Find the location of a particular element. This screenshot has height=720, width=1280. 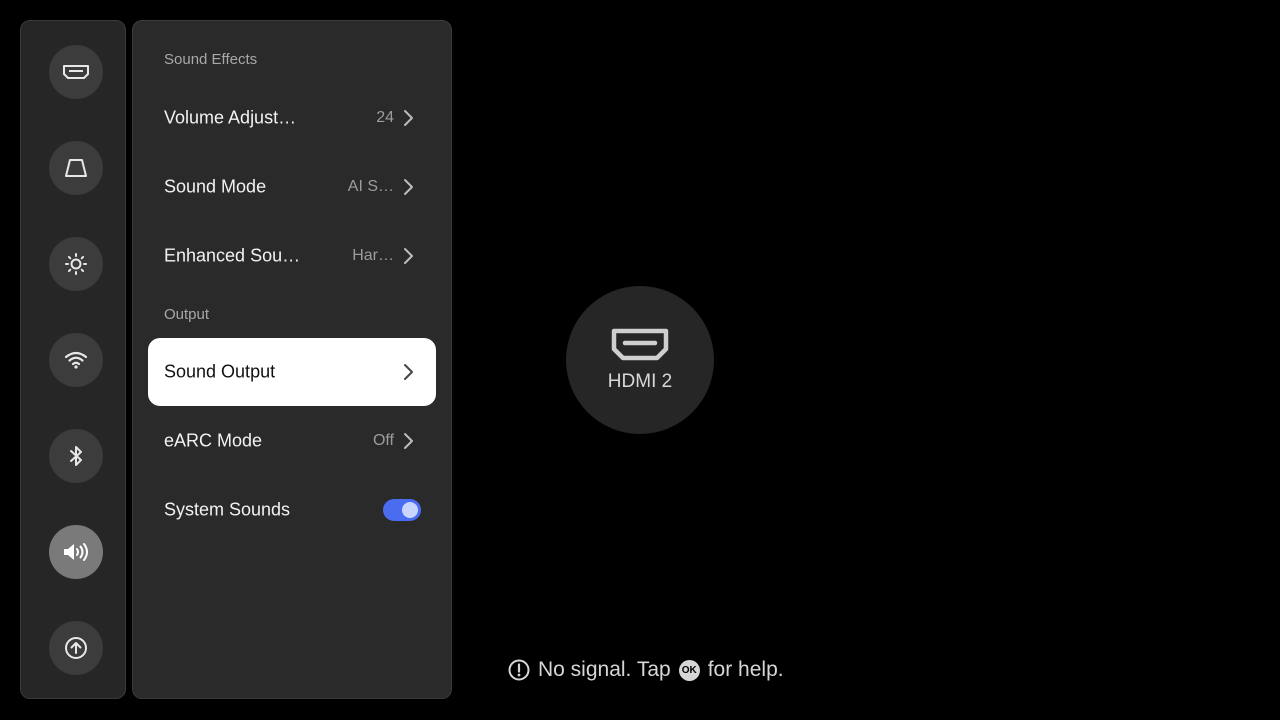

hdmi-icon is located at coordinates (640, 344).